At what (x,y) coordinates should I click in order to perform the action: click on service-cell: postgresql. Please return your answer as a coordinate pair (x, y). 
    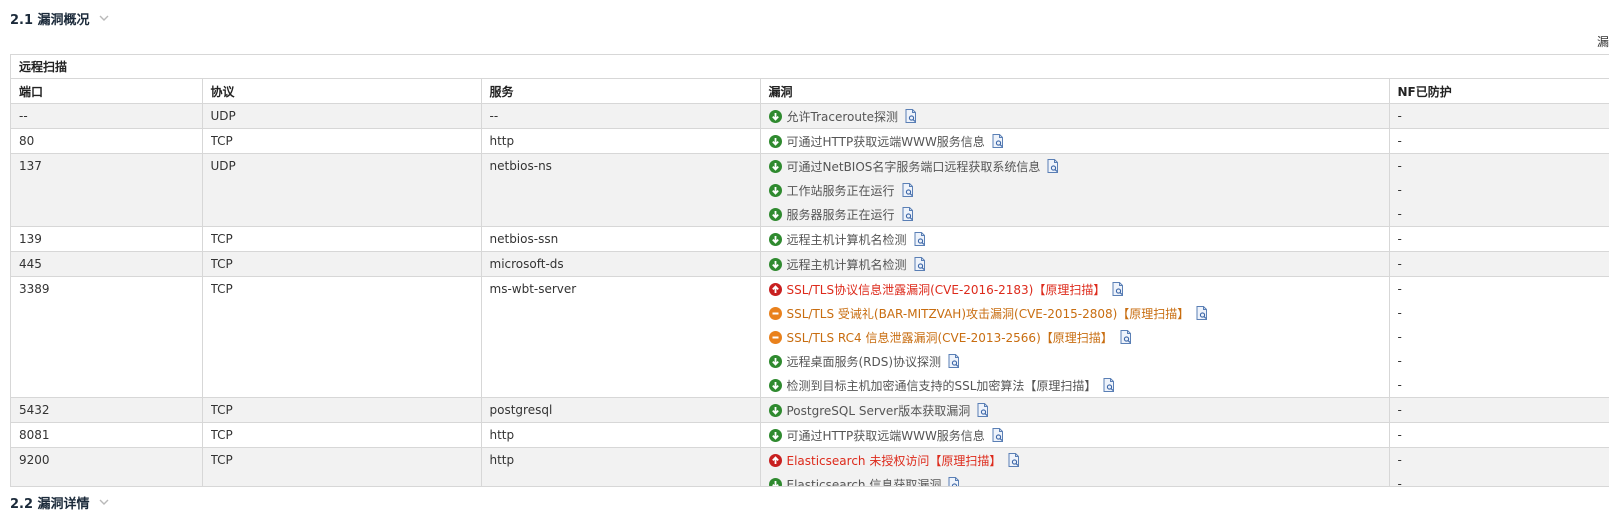
    Looking at the image, I should click on (620, 410).